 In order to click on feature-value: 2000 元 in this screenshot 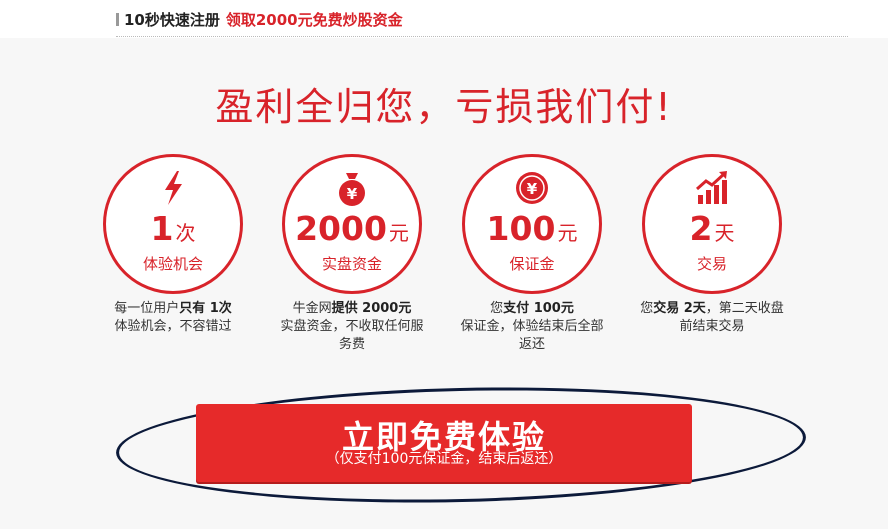, I will do `click(352, 228)`.